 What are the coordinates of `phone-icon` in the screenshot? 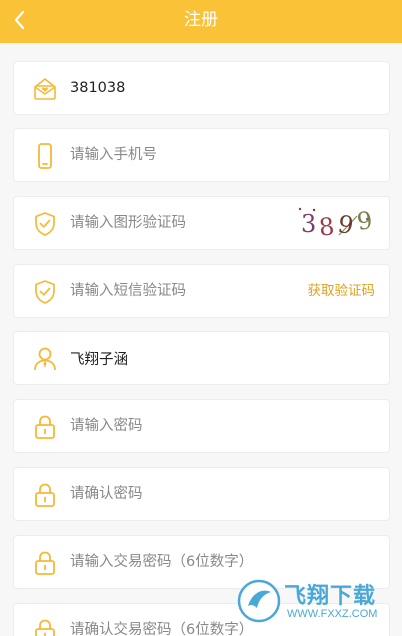 It's located at (45, 156).